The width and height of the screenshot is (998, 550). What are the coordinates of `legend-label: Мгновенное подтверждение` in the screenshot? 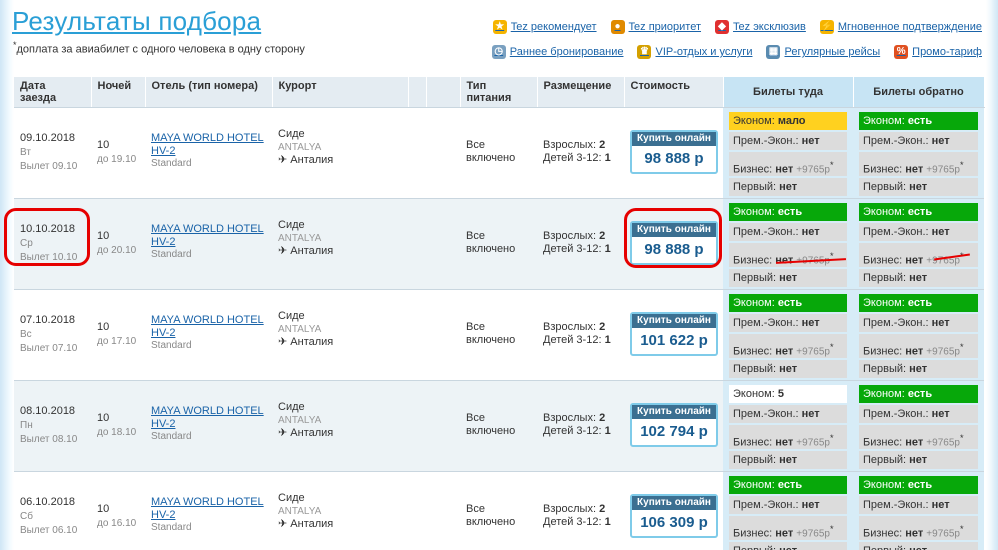 It's located at (909, 27).